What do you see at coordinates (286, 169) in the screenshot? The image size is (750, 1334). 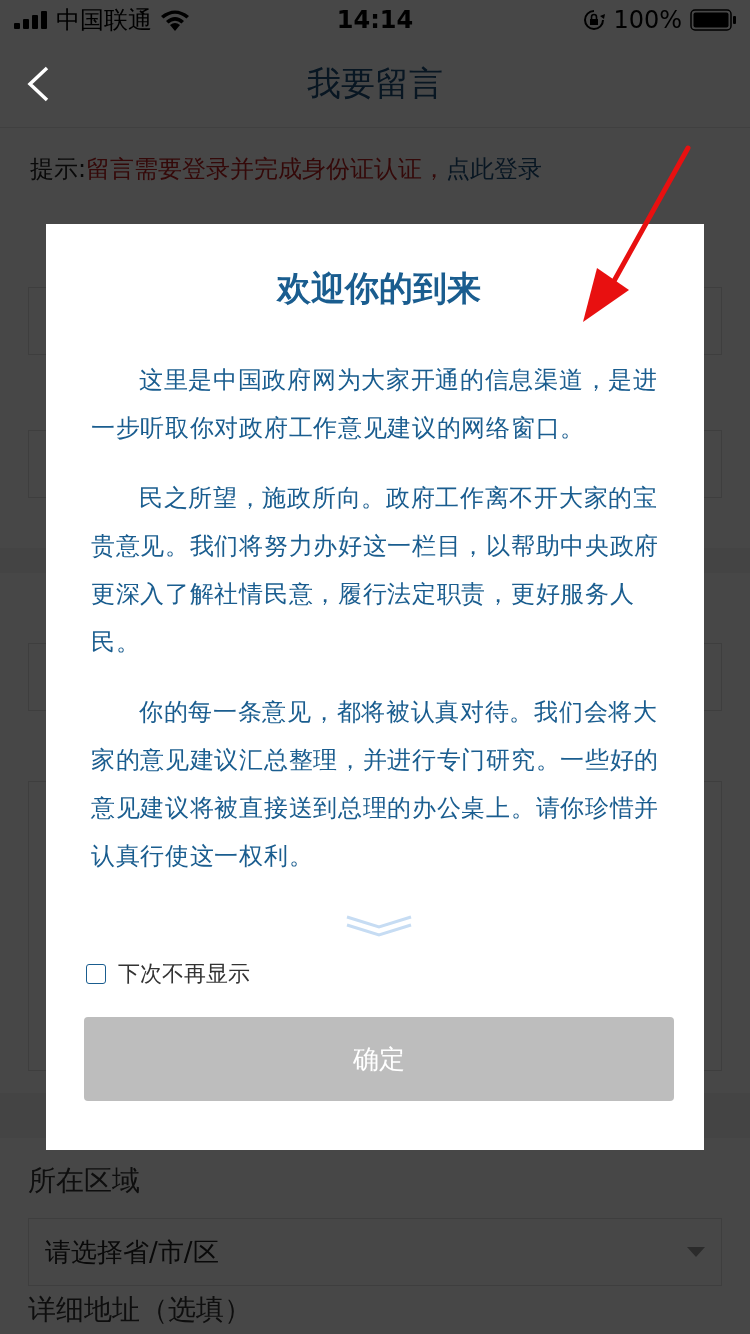 I see `login-hint: 提示:留言需要登录并完成身份证认证，点此登录` at bounding box center [286, 169].